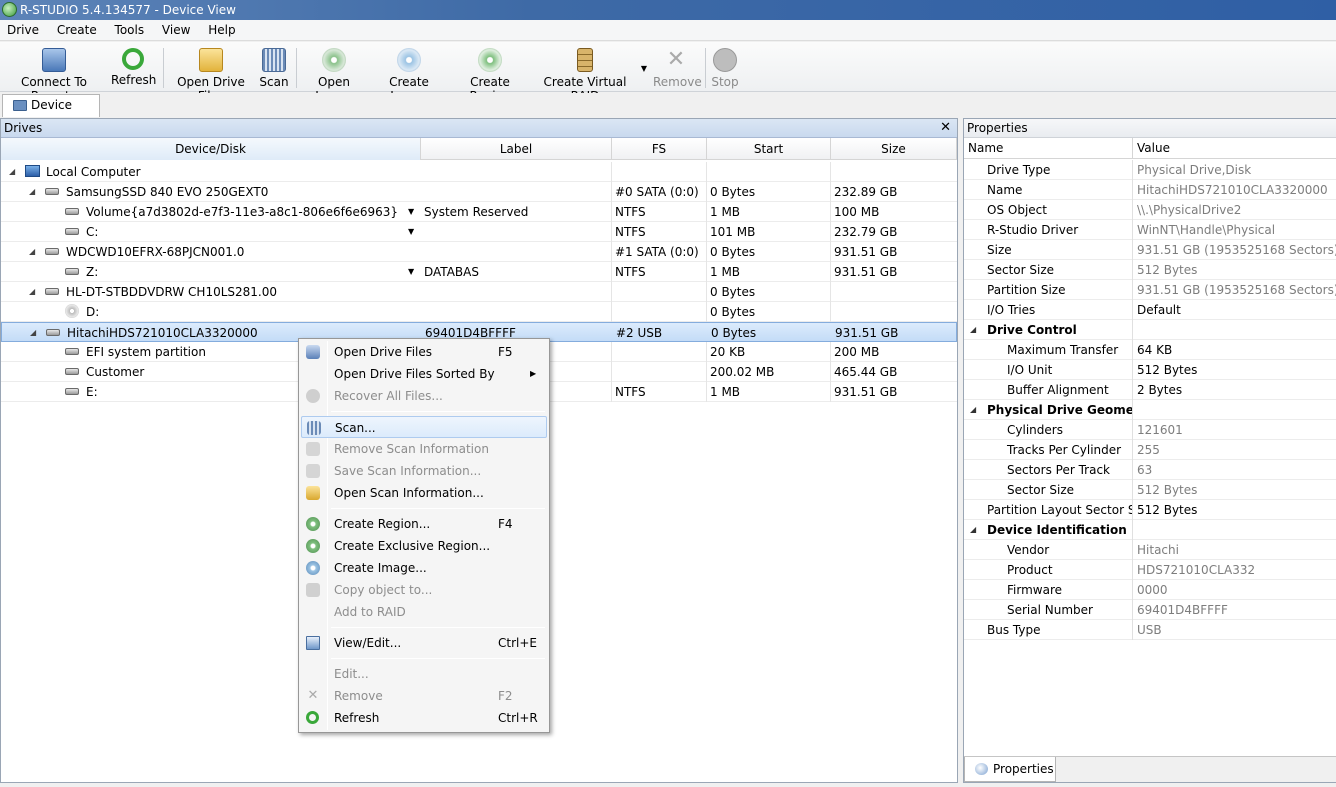  What do you see at coordinates (424, 718) in the screenshot?
I see `menu-item-refresh: Refresh Ctrl+R` at bounding box center [424, 718].